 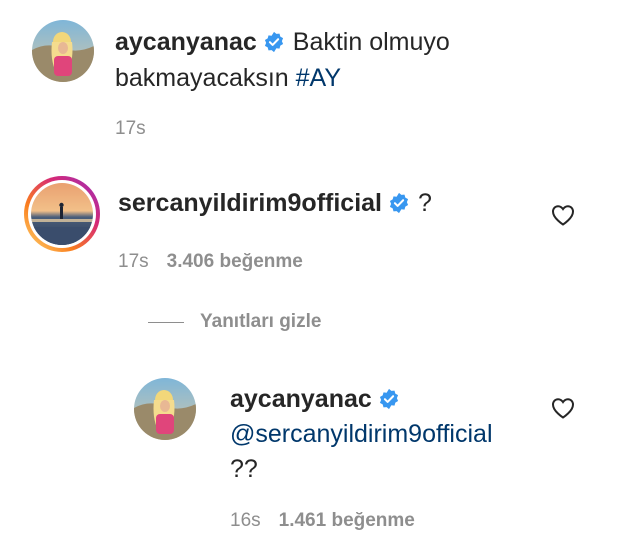 What do you see at coordinates (165, 409) in the screenshot?
I see `reply-author-avatar` at bounding box center [165, 409].